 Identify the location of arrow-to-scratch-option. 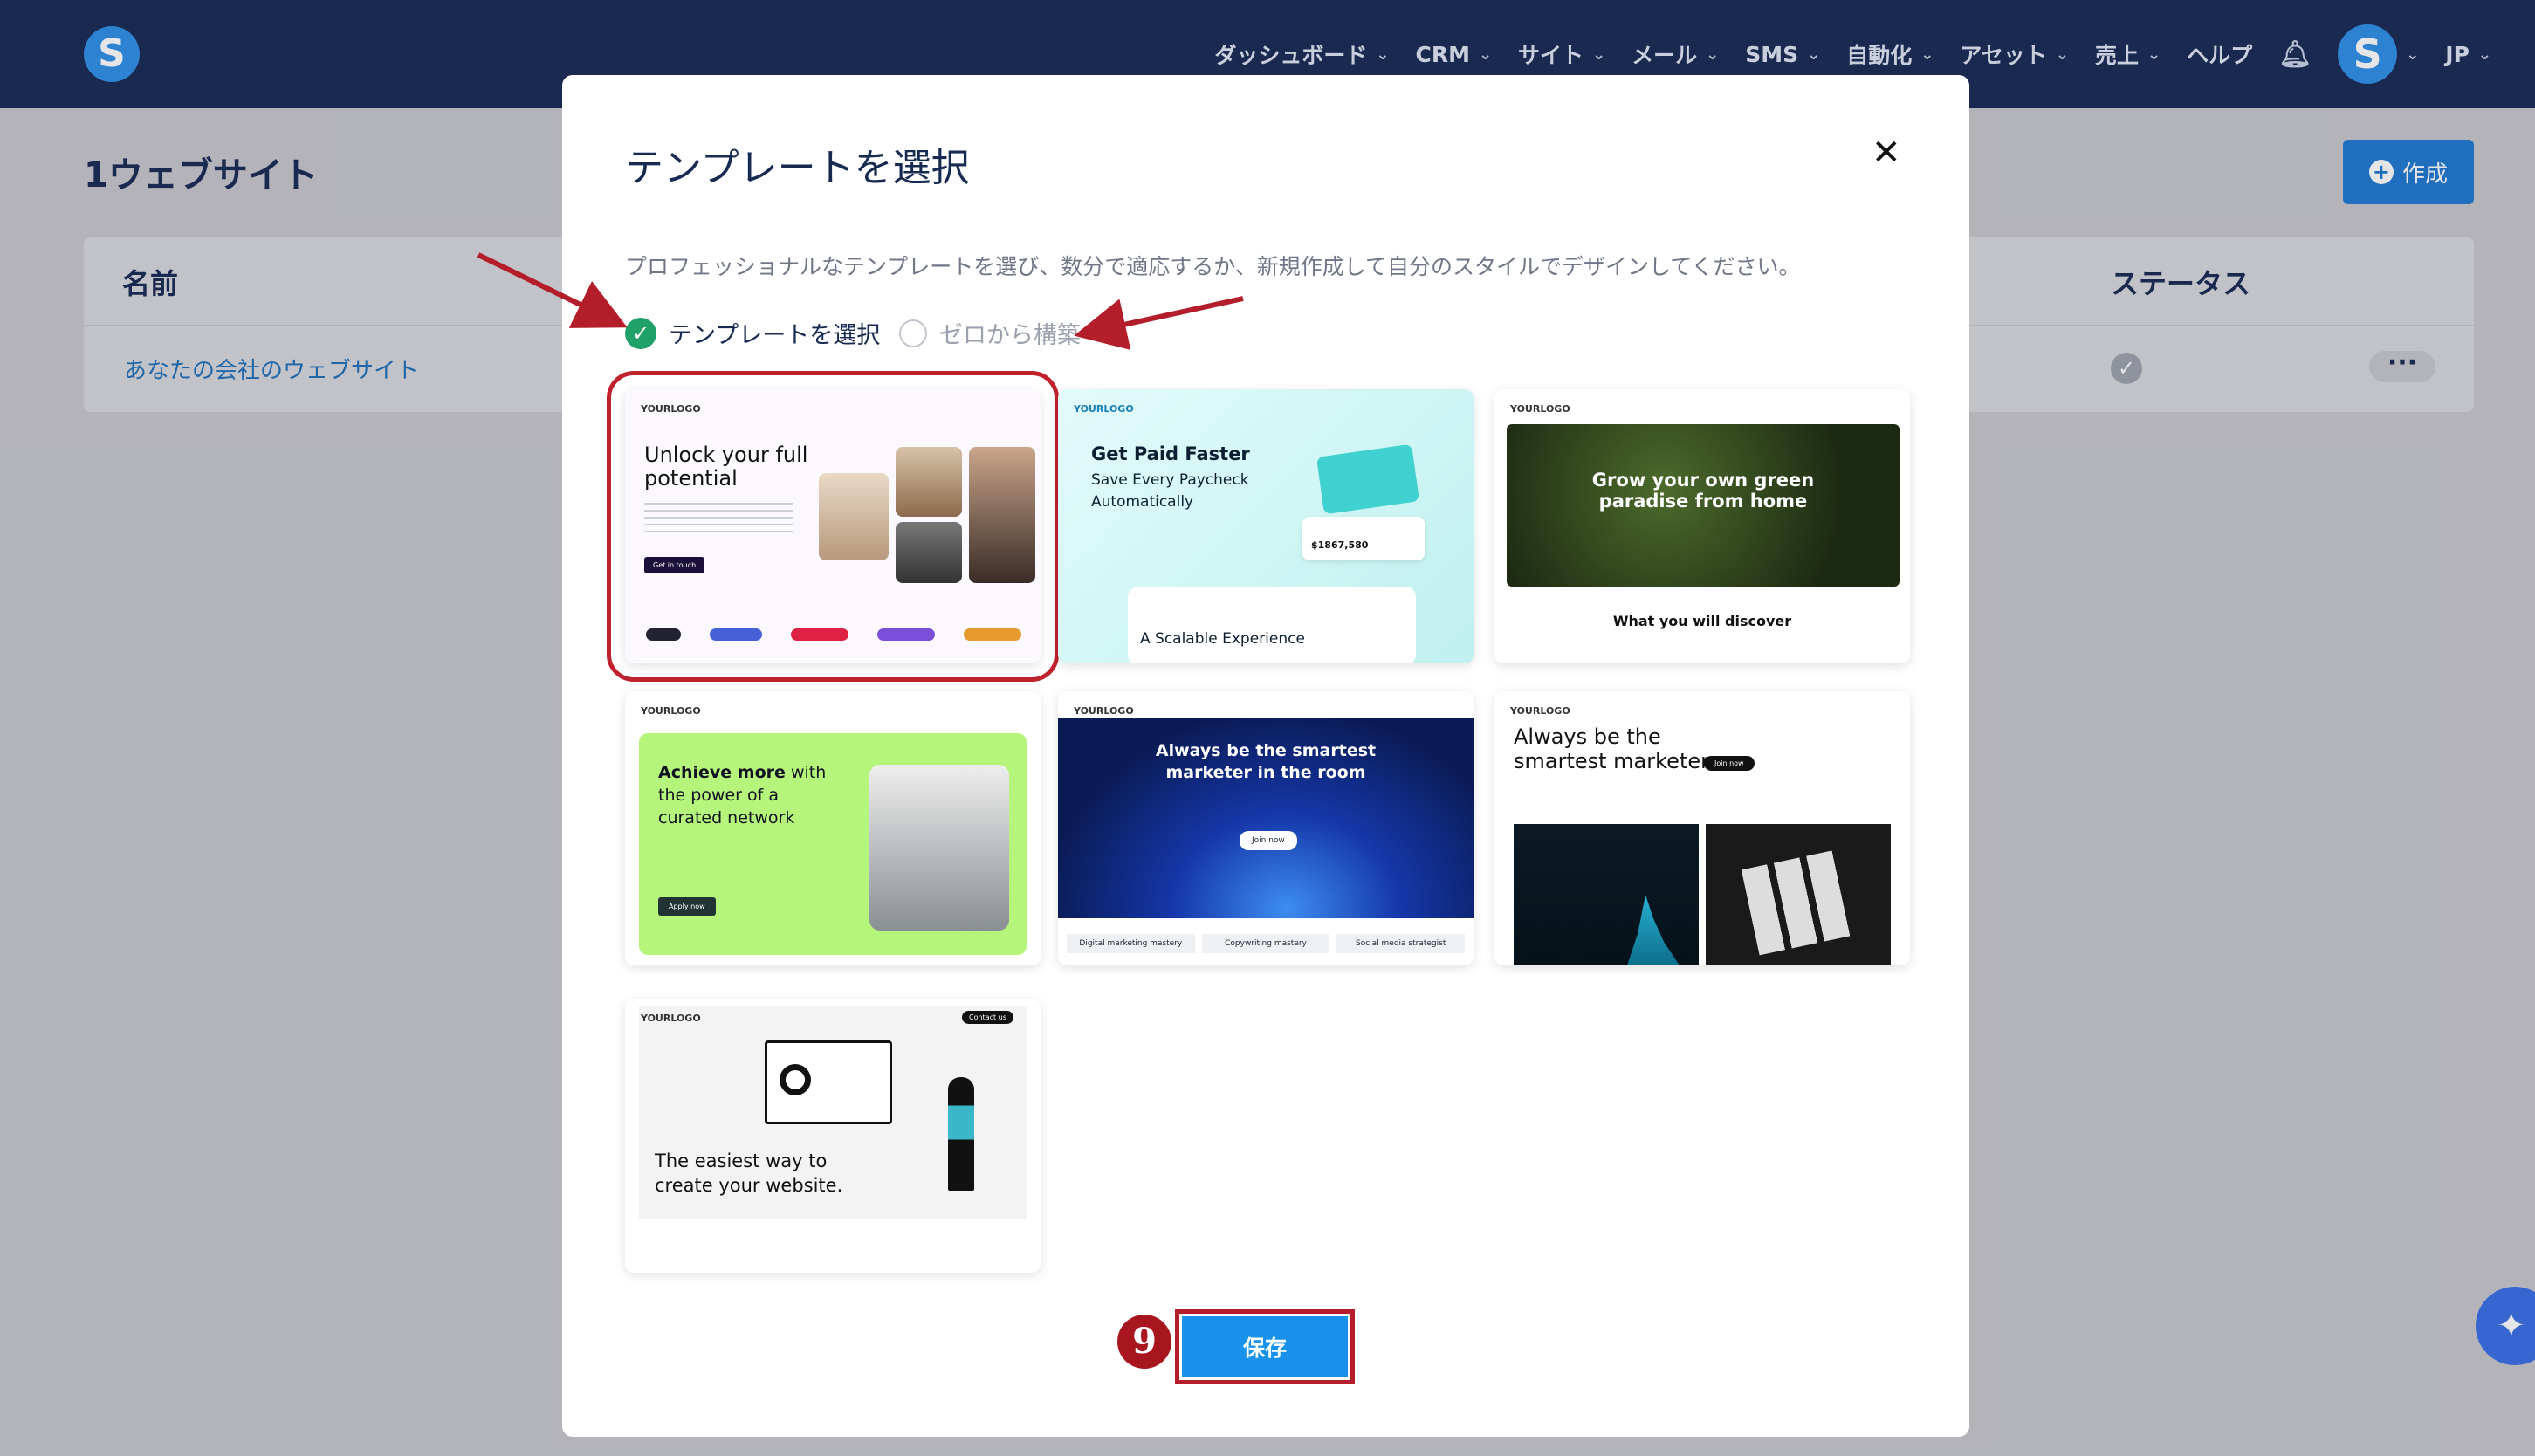
(1159, 323).